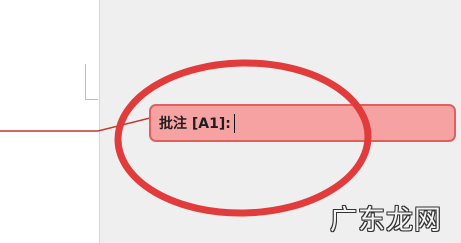 The height and width of the screenshot is (243, 461). I want to click on comment-label: 批注 [A1]:, so click(195, 124).